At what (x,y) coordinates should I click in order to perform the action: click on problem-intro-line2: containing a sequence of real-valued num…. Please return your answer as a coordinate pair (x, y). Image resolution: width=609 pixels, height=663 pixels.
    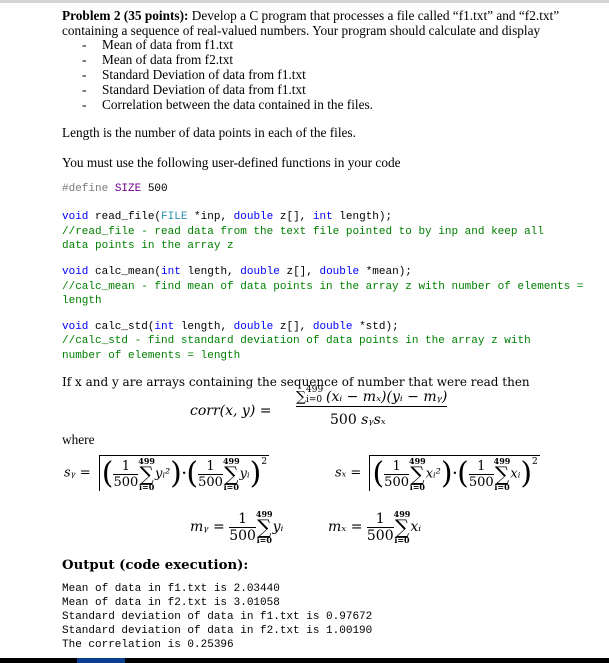
    Looking at the image, I should click on (301, 30).